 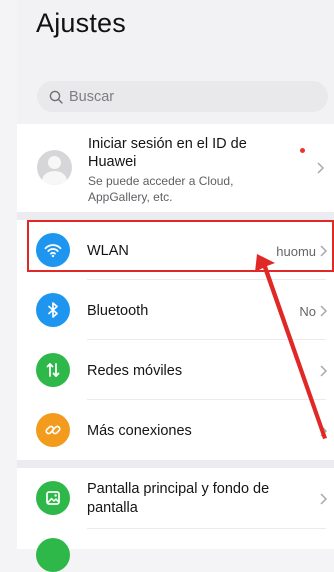 What do you see at coordinates (302, 150) in the screenshot?
I see `notification-dot` at bounding box center [302, 150].